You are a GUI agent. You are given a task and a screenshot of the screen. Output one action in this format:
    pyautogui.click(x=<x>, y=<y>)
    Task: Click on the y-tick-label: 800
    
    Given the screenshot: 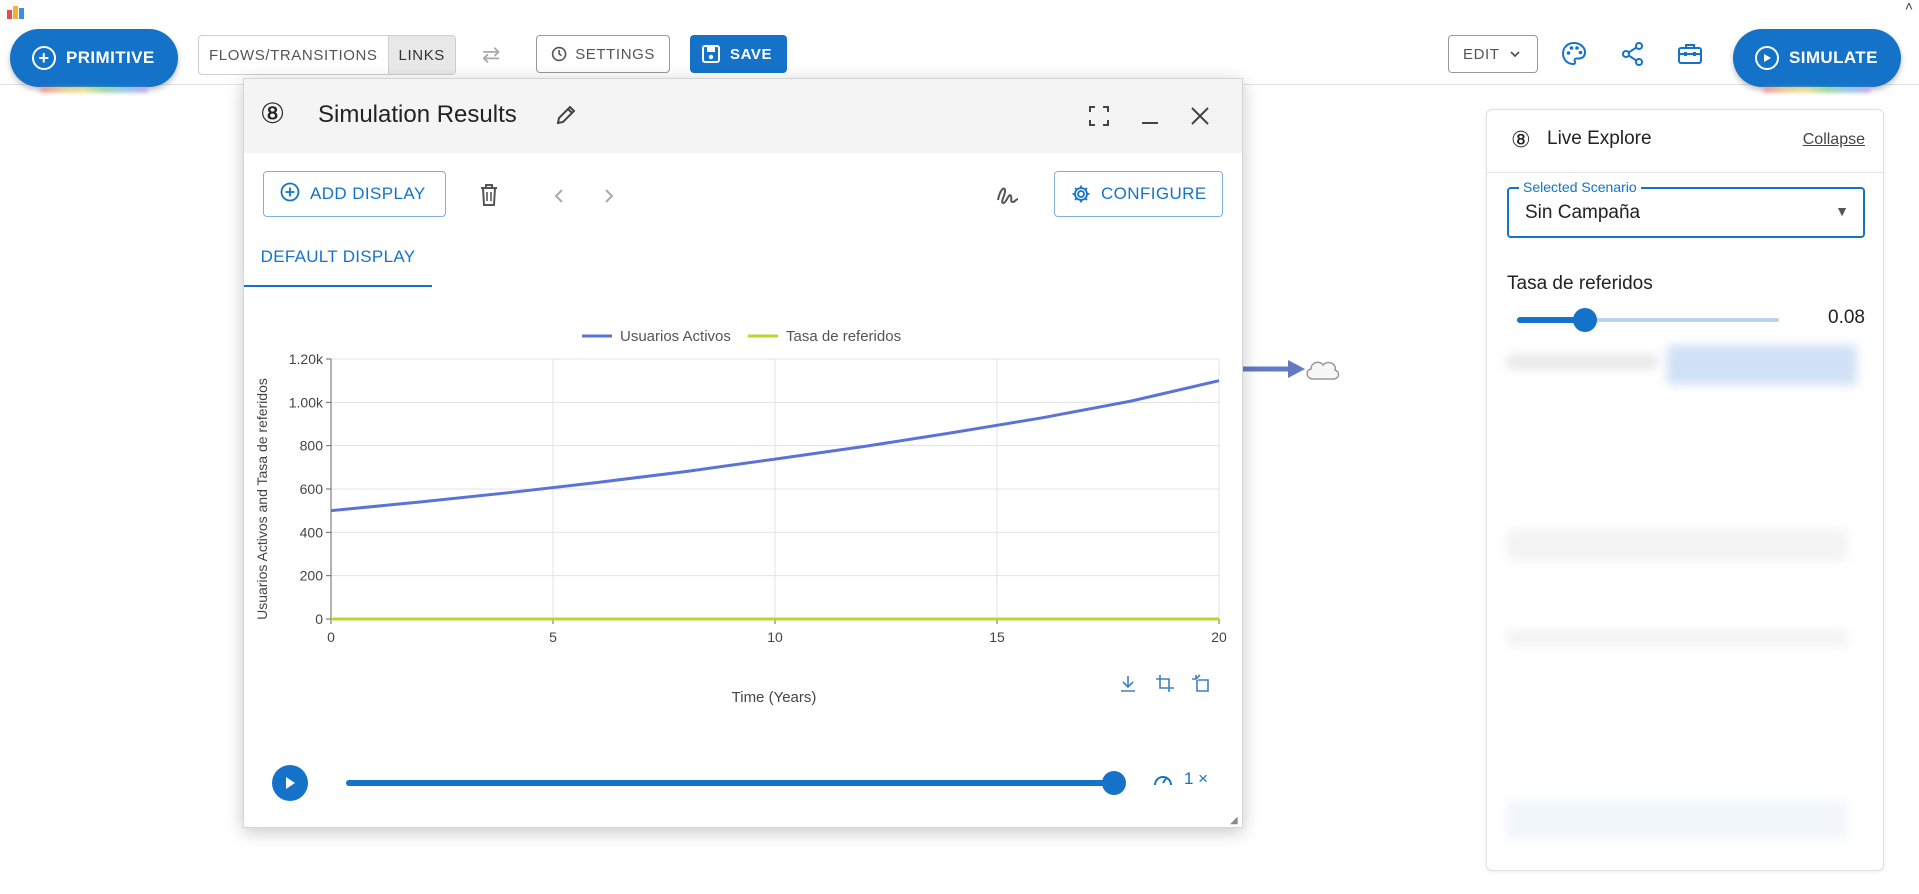 What is the action you would take?
    pyautogui.click(x=312, y=446)
    